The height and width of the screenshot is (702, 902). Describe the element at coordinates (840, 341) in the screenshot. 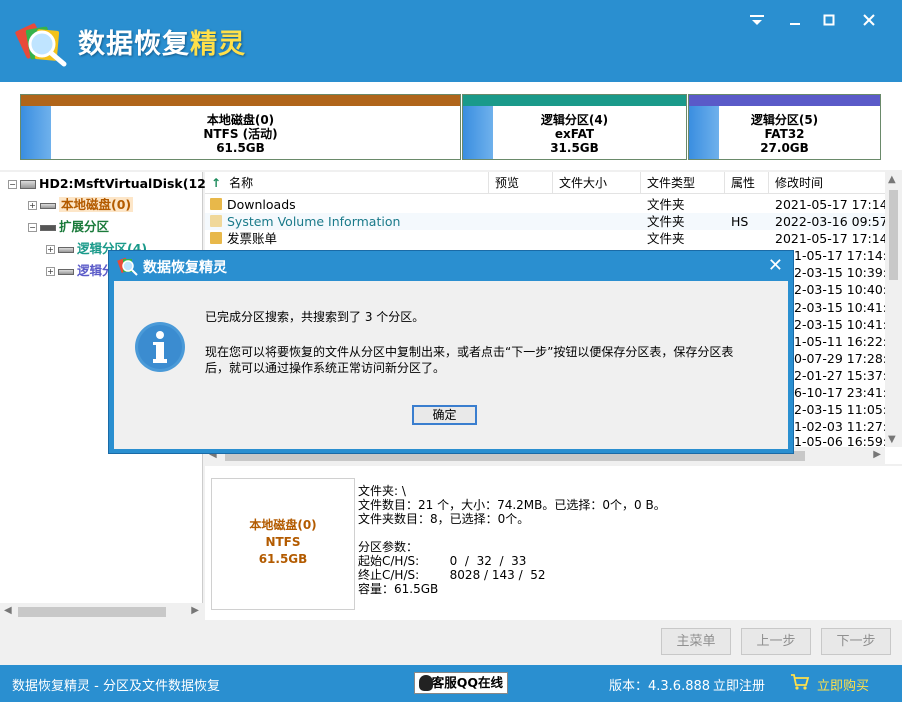

I see `file-time: 1-05-11 16:22:` at that location.